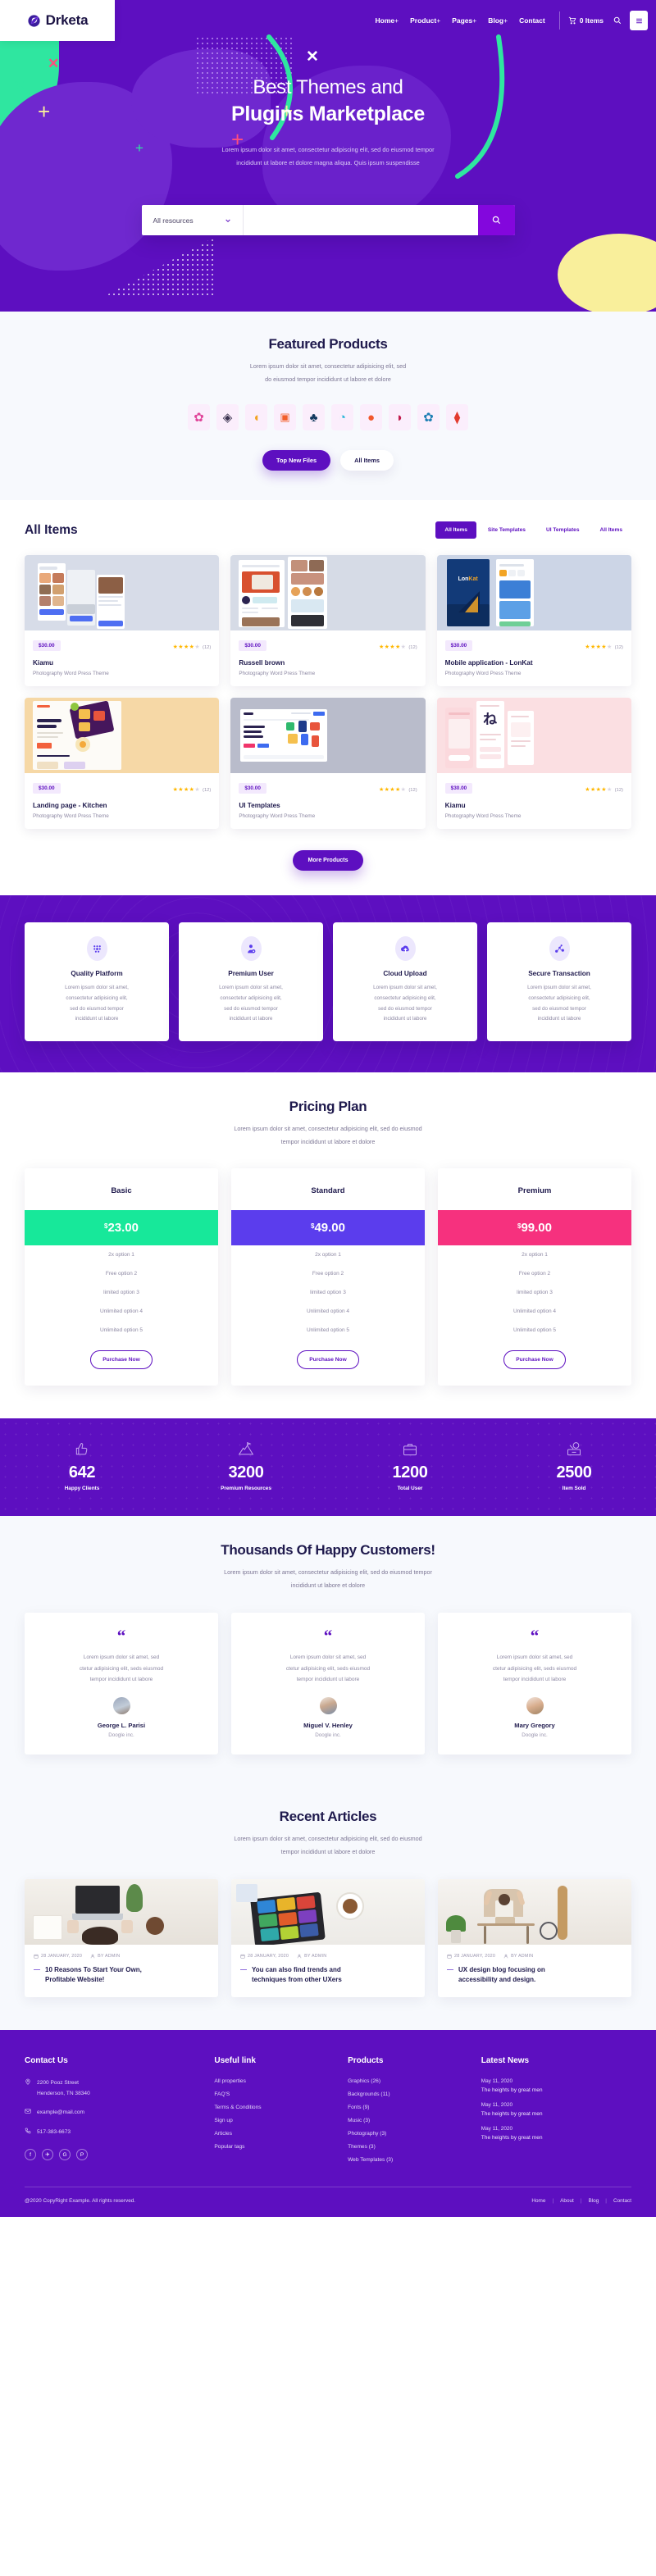 The width and height of the screenshot is (656, 2576). I want to click on footer-bottom-link-blog: Blog, so click(594, 2201).